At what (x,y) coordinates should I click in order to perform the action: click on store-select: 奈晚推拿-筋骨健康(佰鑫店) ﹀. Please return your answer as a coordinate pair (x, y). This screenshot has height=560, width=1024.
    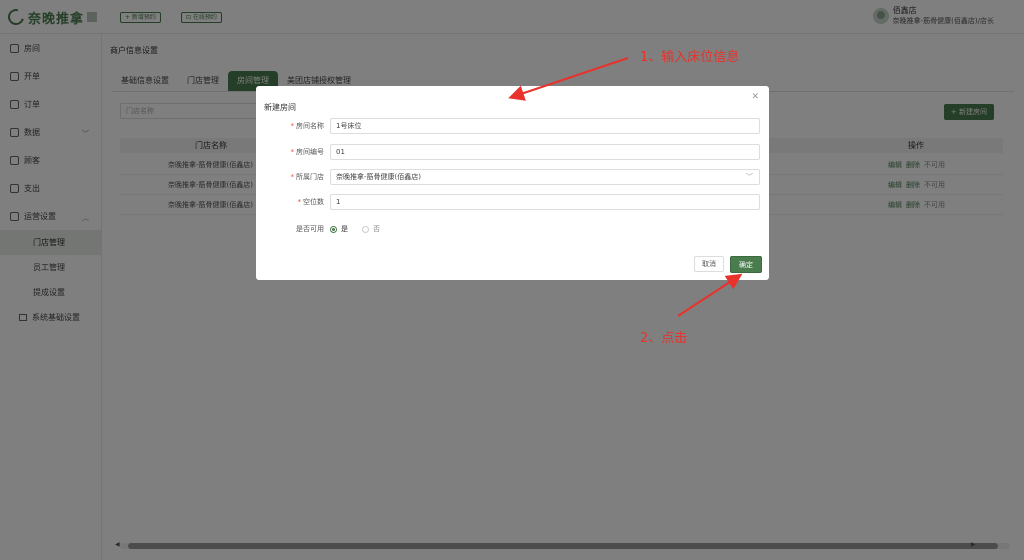
    Looking at the image, I should click on (545, 177).